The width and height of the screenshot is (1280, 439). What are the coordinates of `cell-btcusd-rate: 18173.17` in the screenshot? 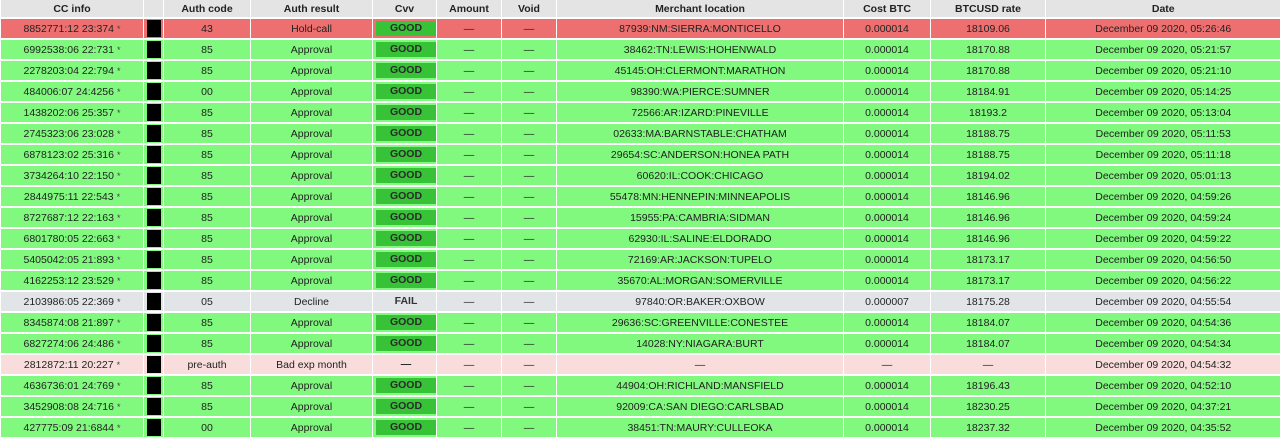 It's located at (988, 280).